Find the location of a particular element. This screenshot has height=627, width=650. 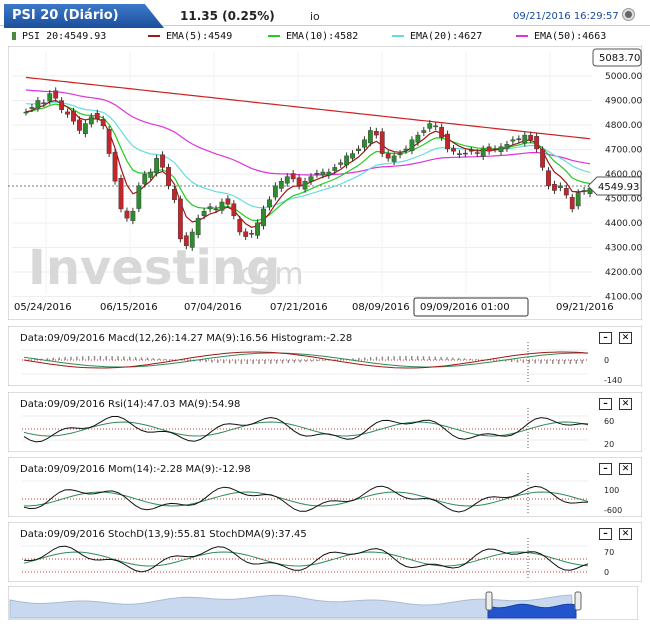

y-tick-label: 4700.00 is located at coordinates (623, 151).